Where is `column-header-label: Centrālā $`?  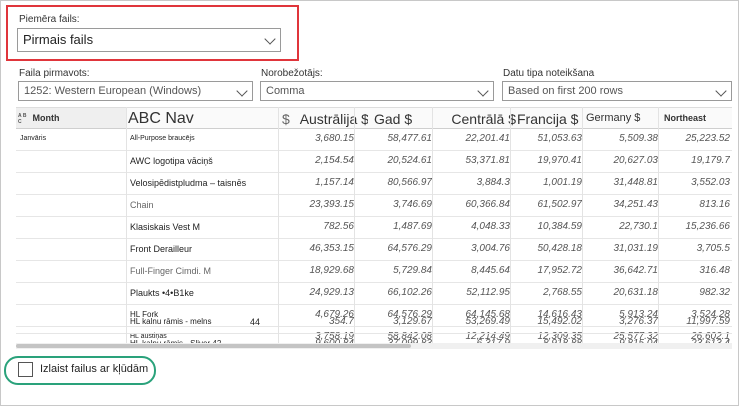
column-header-label: Centrālā $ is located at coordinates (483, 119).